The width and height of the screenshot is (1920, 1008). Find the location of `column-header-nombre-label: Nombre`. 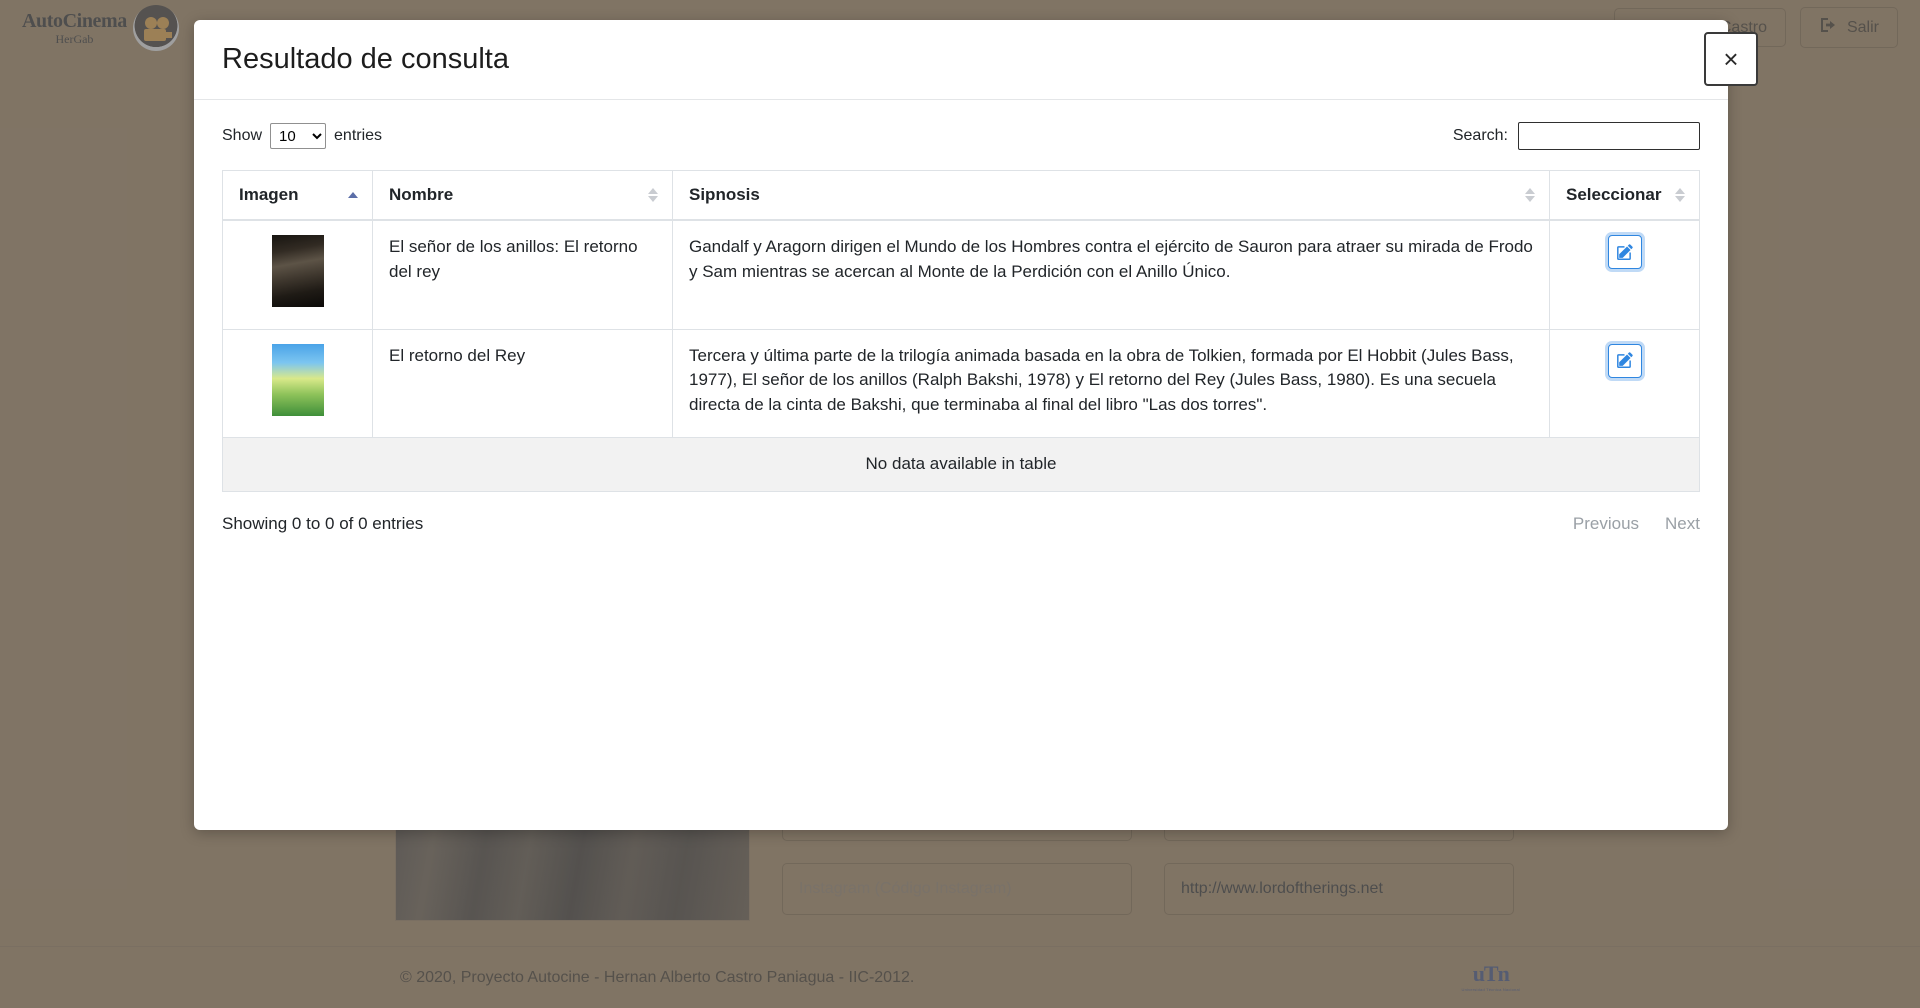

column-header-nombre-label: Nombre is located at coordinates (421, 194).